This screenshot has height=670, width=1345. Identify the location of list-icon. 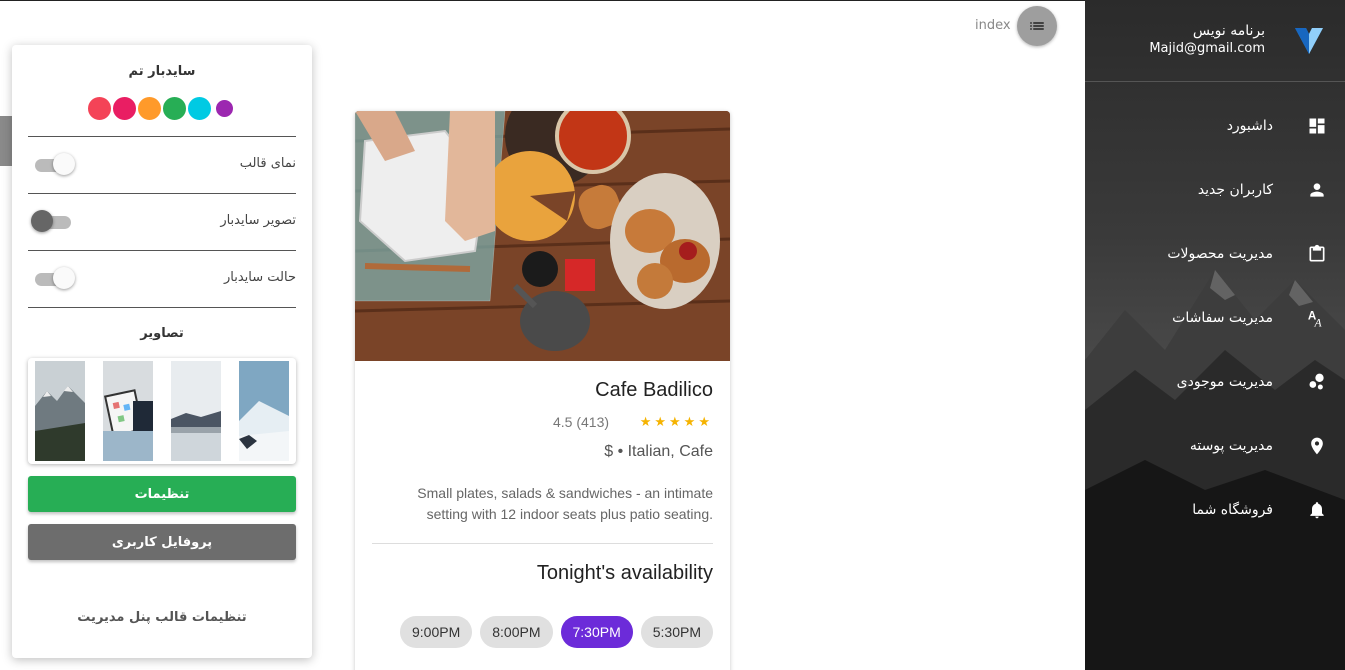
(1037, 26).